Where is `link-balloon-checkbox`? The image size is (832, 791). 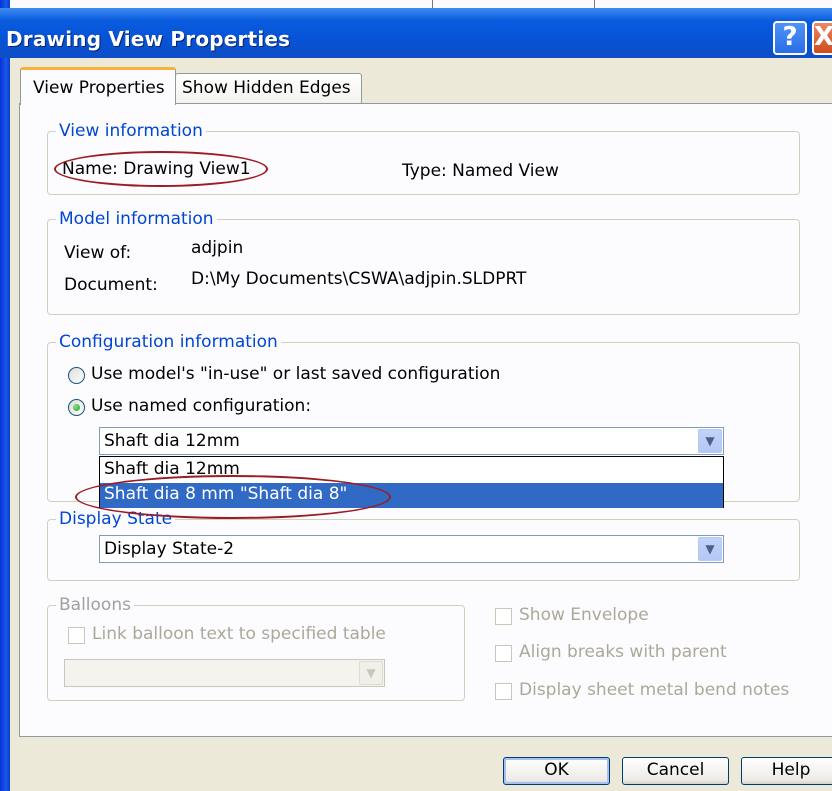
link-balloon-checkbox is located at coordinates (76, 635).